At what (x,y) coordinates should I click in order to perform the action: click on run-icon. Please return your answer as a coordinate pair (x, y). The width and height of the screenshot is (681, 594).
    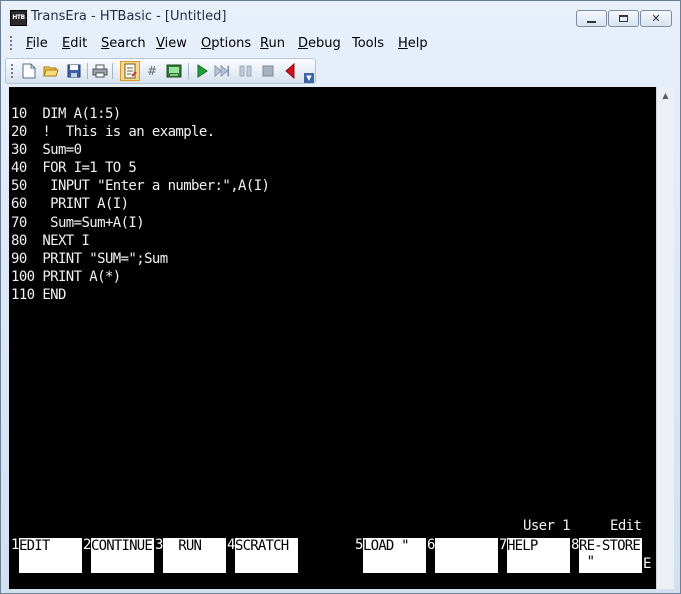
    Looking at the image, I should click on (202, 71).